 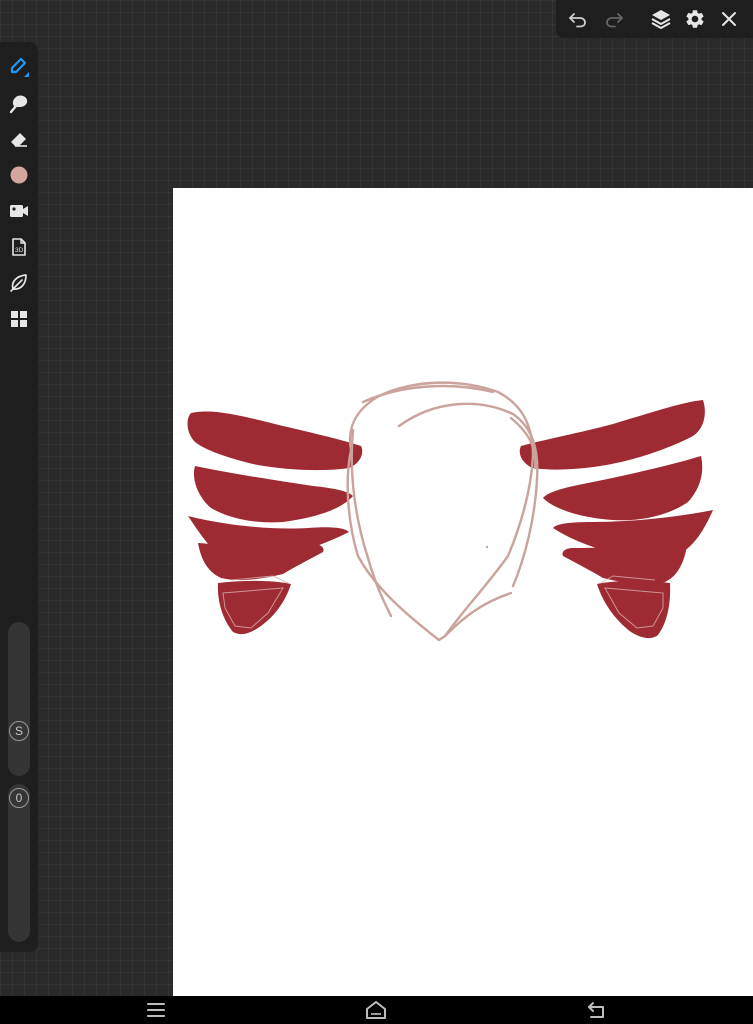 I want to click on tool-record, so click(x=19, y=211).